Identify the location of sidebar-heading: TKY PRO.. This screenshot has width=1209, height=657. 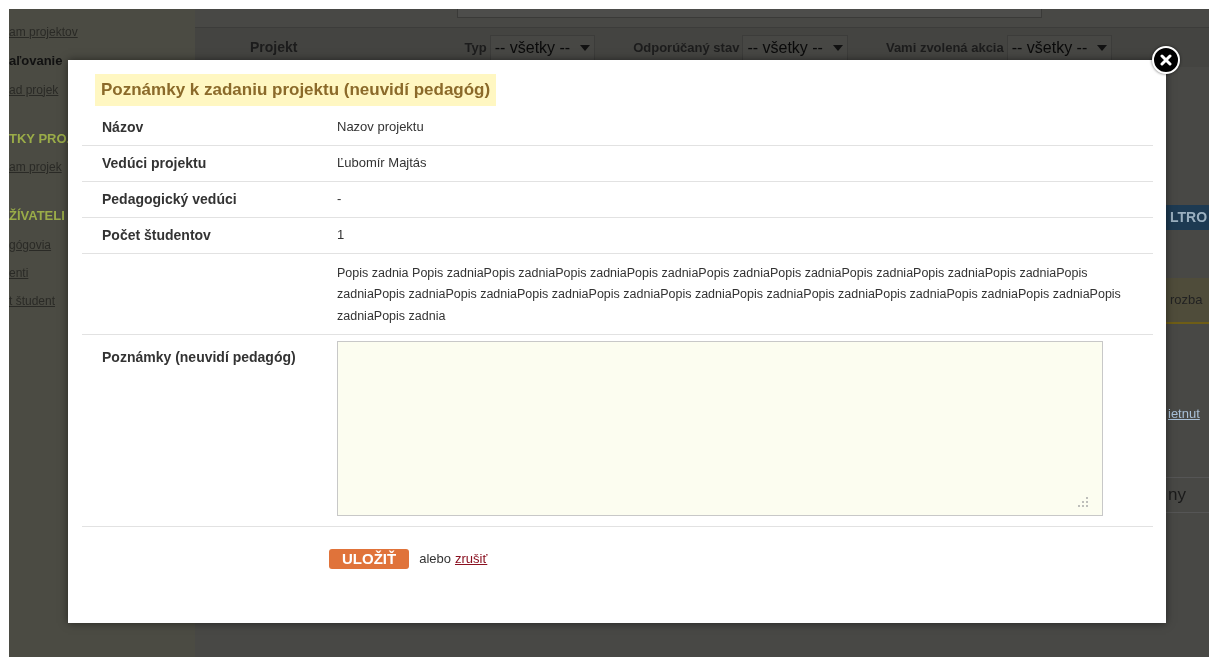
(40, 138).